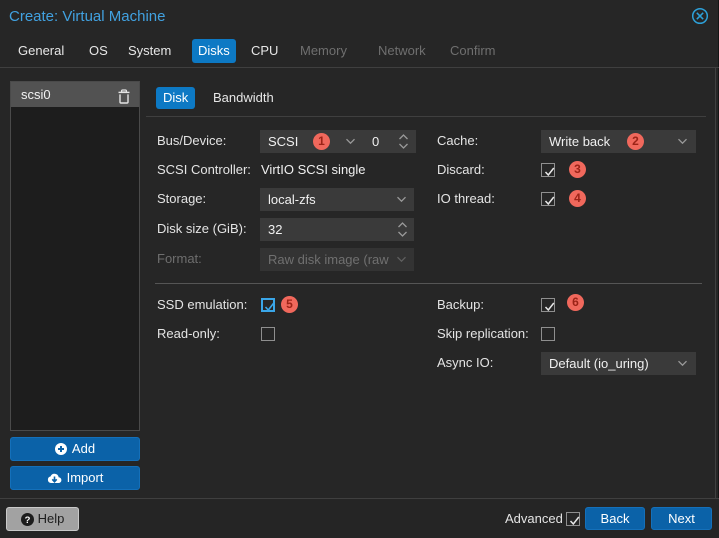  Describe the element at coordinates (182, 198) in the screenshot. I see `storage-label: Storage:` at that location.